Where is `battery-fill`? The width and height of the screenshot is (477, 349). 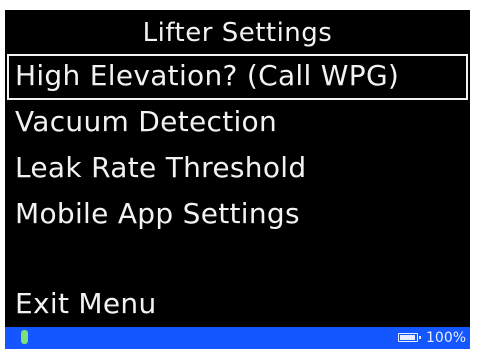
battery-fill is located at coordinates (407, 337).